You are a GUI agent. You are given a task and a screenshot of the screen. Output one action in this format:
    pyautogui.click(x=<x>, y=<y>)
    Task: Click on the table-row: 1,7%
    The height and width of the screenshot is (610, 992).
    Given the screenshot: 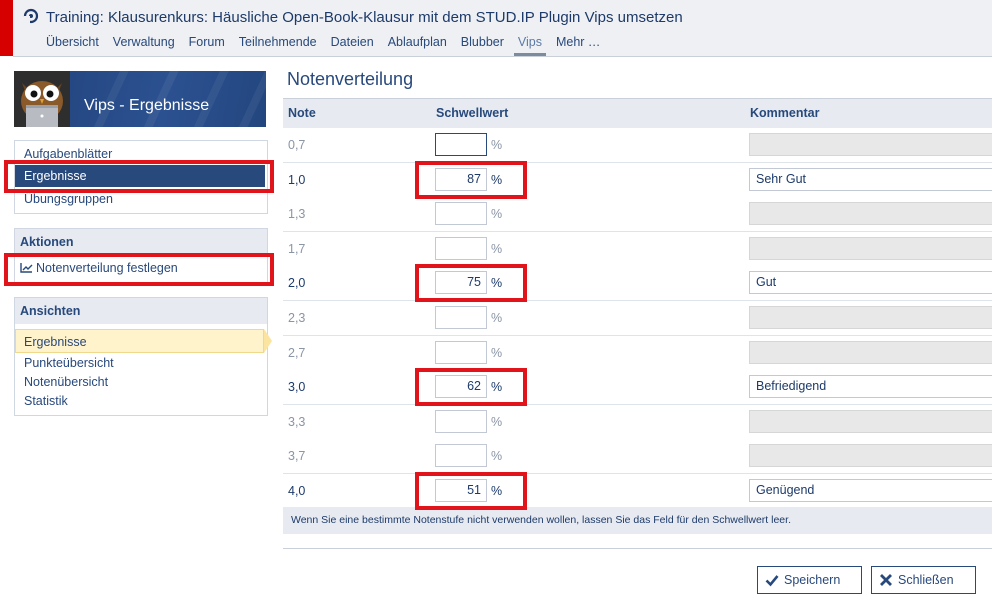 What is the action you would take?
    pyautogui.click(x=637, y=249)
    